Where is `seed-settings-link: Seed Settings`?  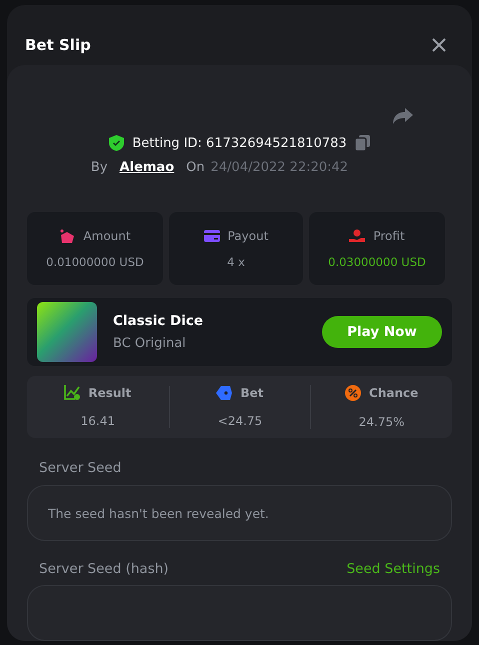
seed-settings-link: Seed Settings is located at coordinates (393, 569).